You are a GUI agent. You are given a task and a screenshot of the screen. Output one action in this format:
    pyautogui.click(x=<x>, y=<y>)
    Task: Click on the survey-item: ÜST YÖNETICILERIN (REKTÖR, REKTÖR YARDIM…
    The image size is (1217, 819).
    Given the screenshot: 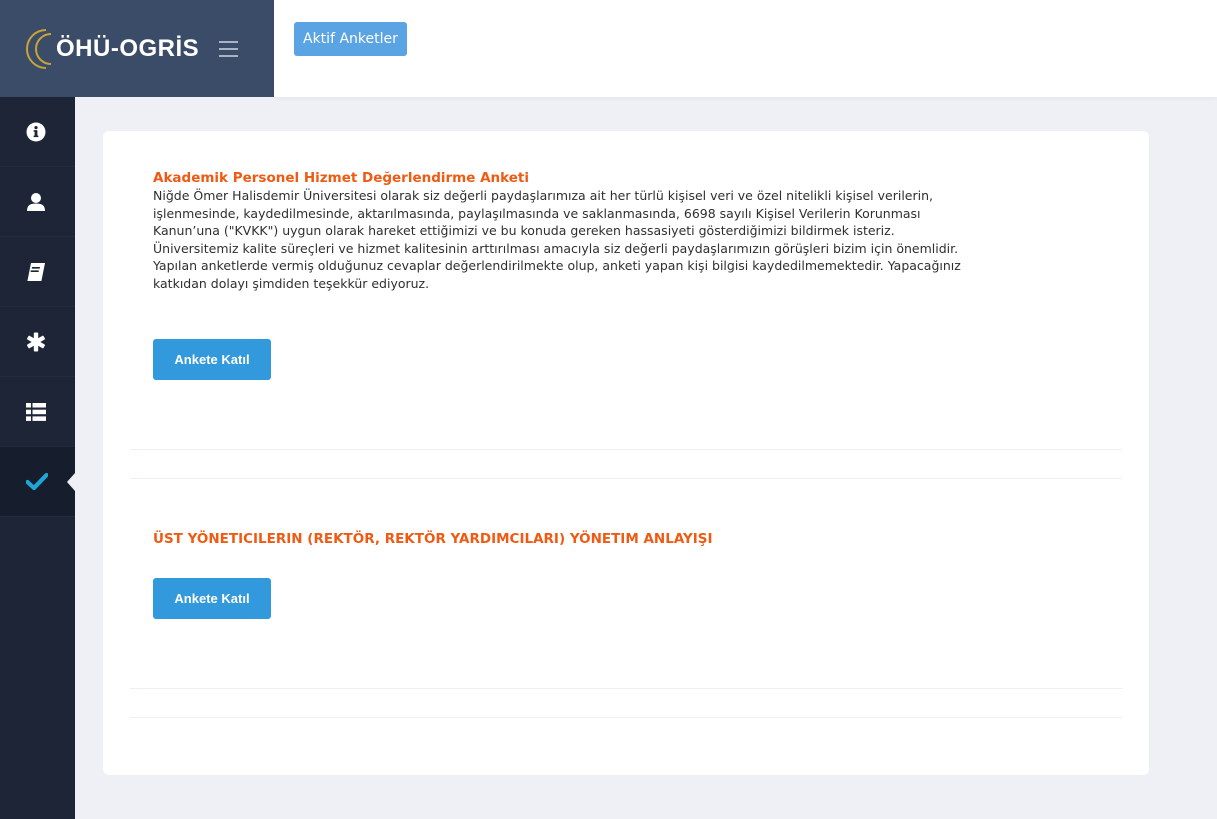 What is the action you would take?
    pyautogui.click(x=628, y=539)
    